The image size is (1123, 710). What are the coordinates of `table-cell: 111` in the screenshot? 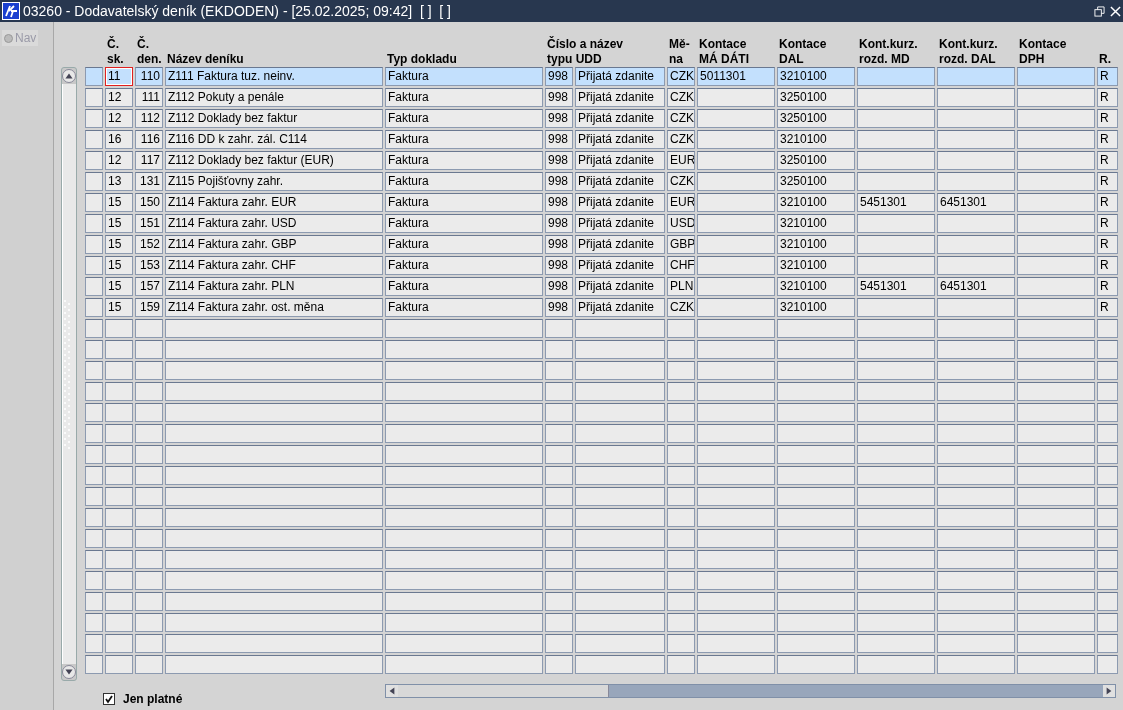 It's located at (149, 97).